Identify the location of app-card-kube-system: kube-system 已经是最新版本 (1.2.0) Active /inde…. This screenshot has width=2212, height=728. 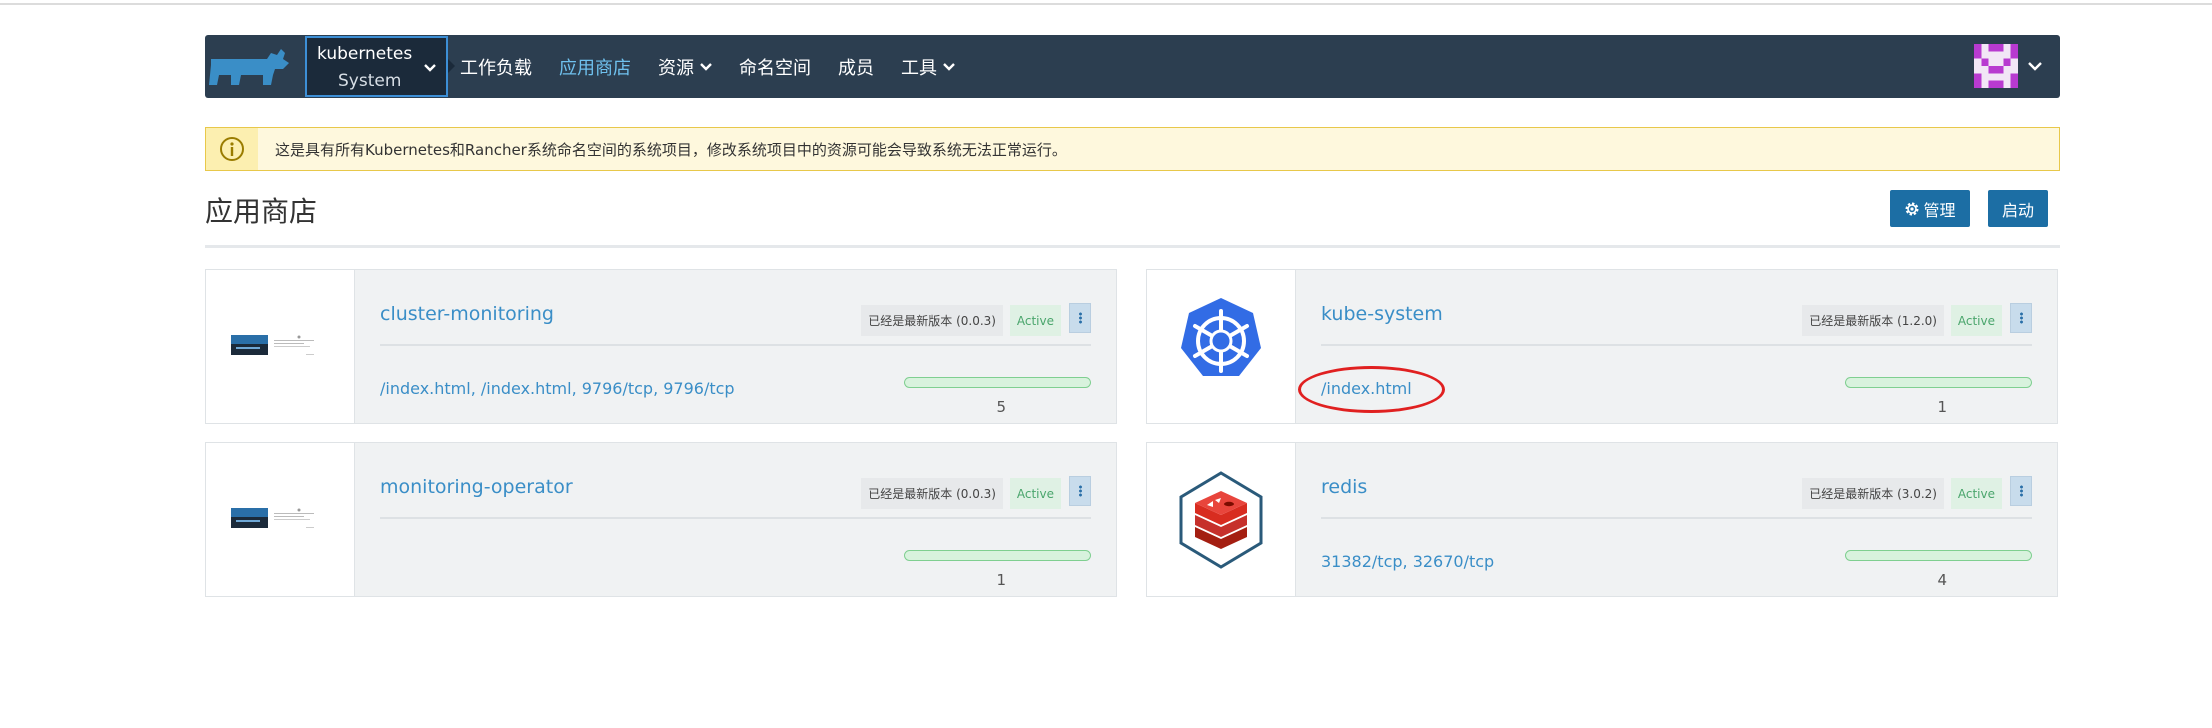
(1602, 346).